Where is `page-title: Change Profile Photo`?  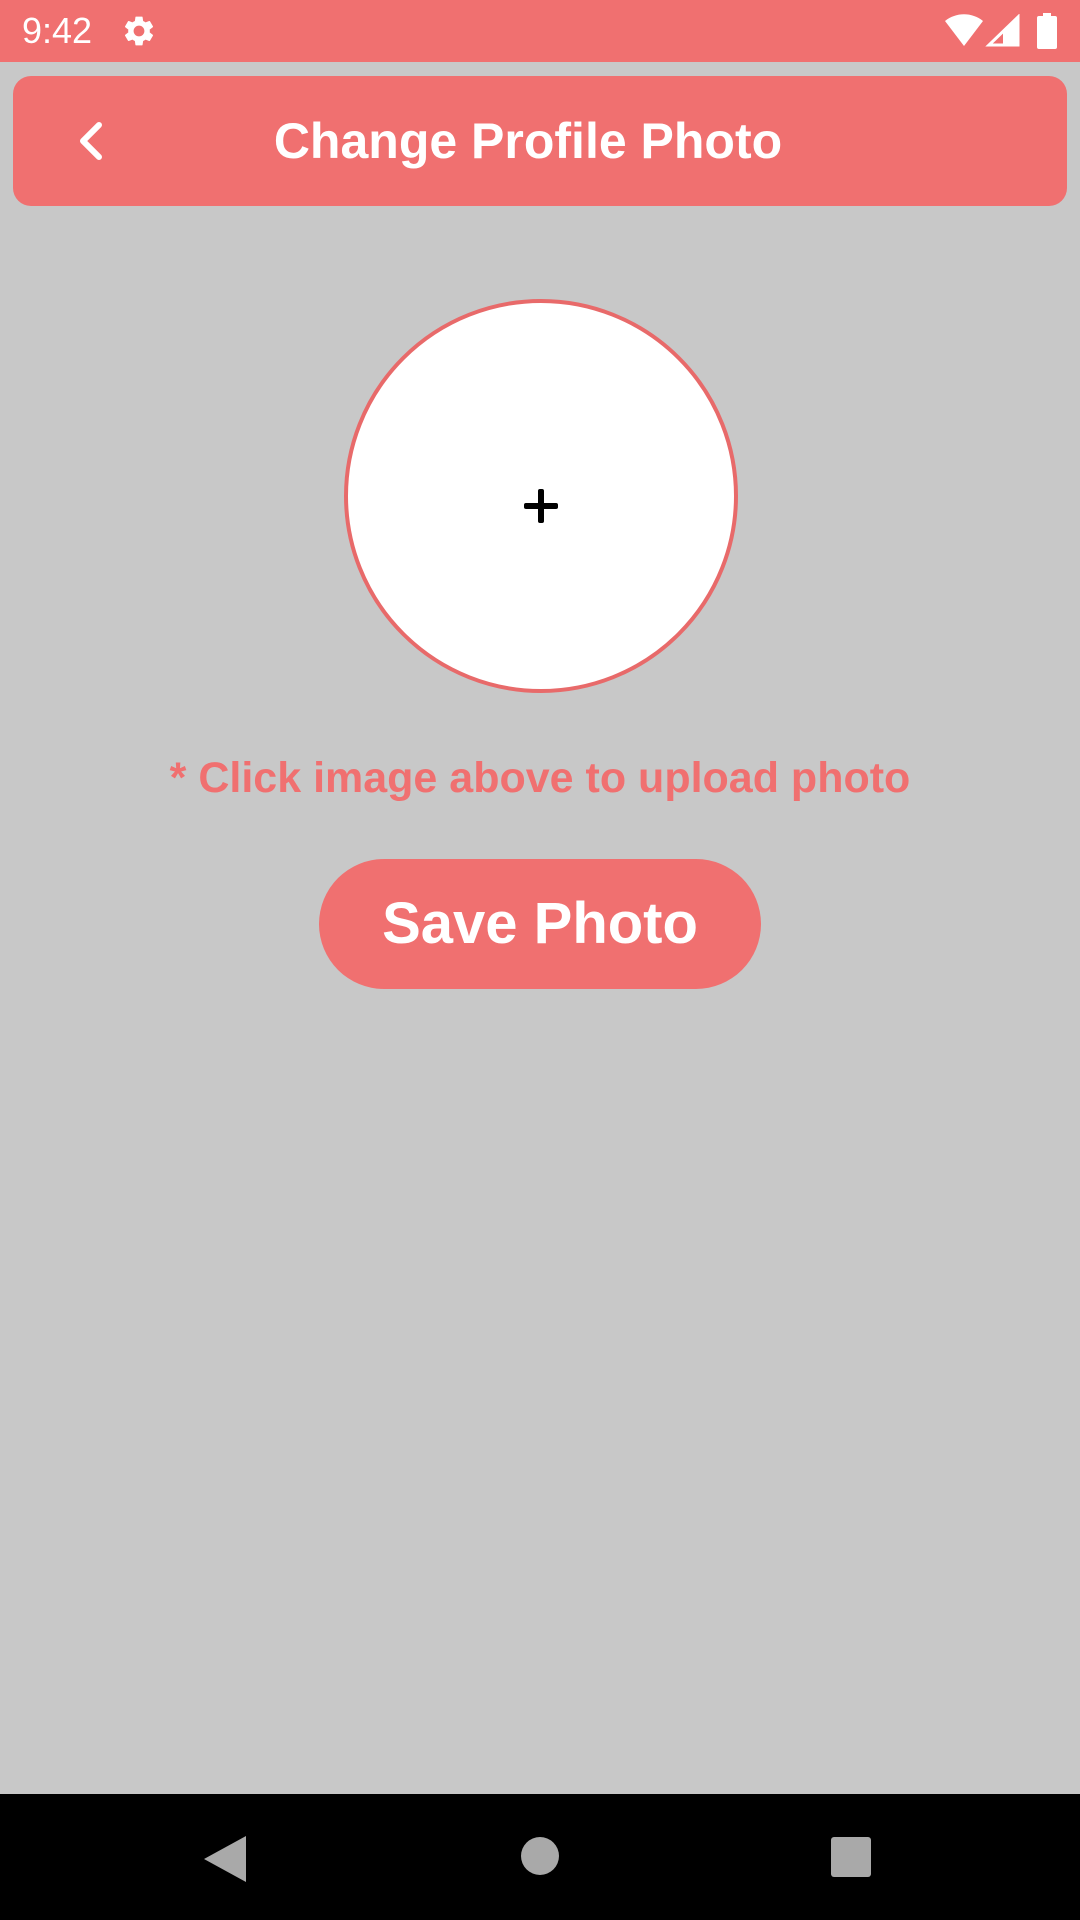 page-title: Change Profile Photo is located at coordinates (528, 141).